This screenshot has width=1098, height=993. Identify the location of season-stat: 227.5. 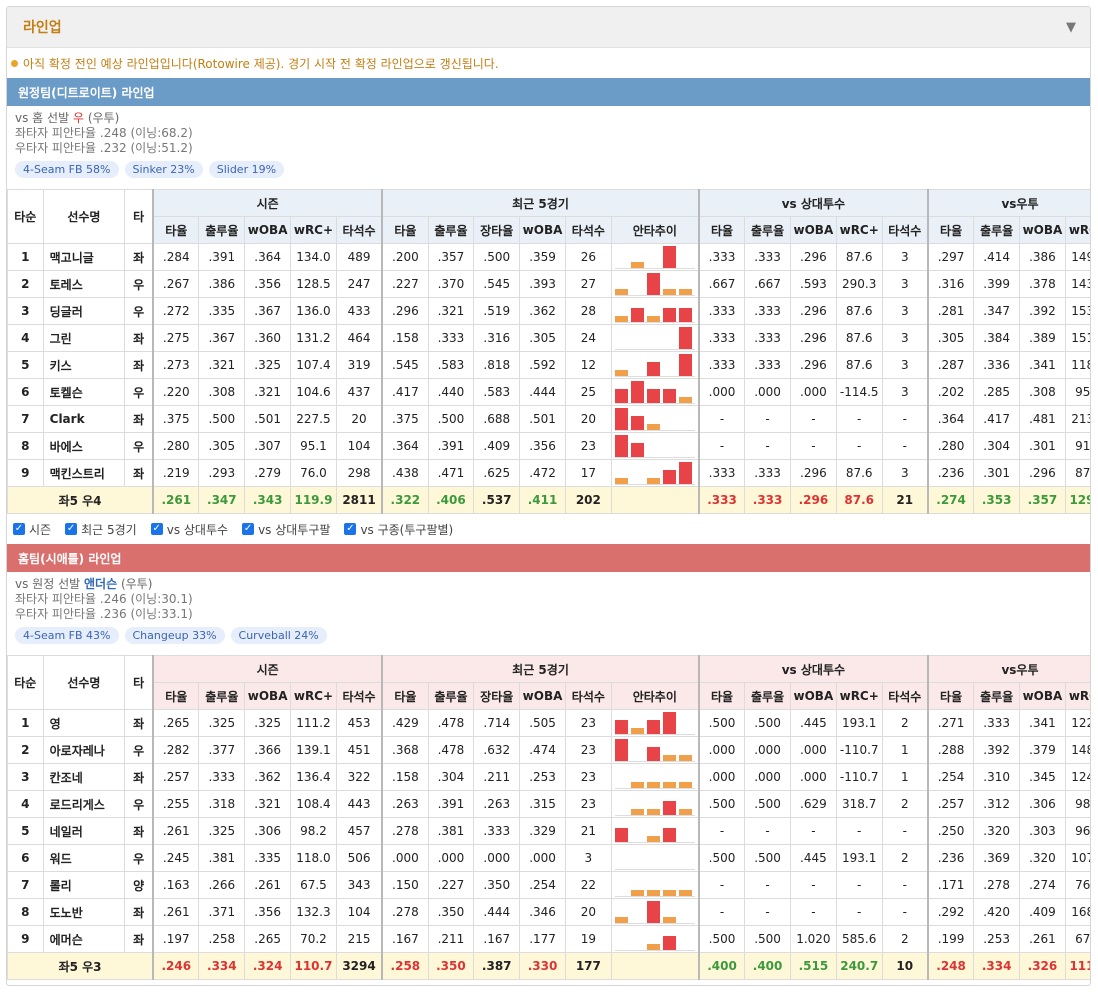
(313, 419).